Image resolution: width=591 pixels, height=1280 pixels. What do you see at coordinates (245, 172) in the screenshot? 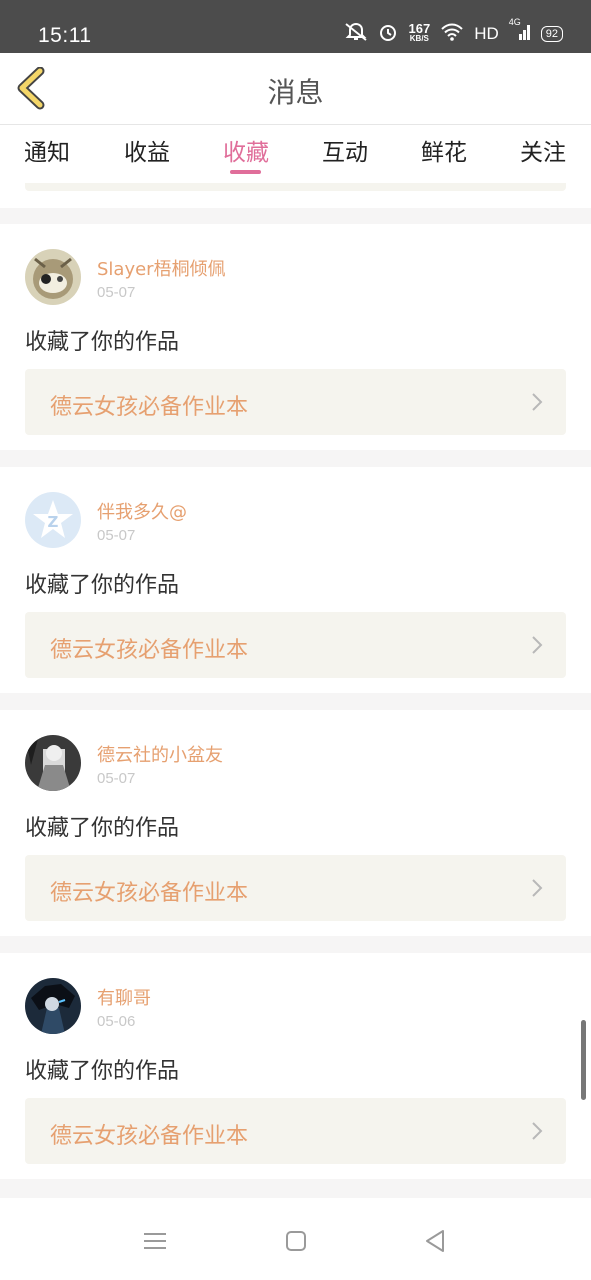
I see `active-tab-indicator` at bounding box center [245, 172].